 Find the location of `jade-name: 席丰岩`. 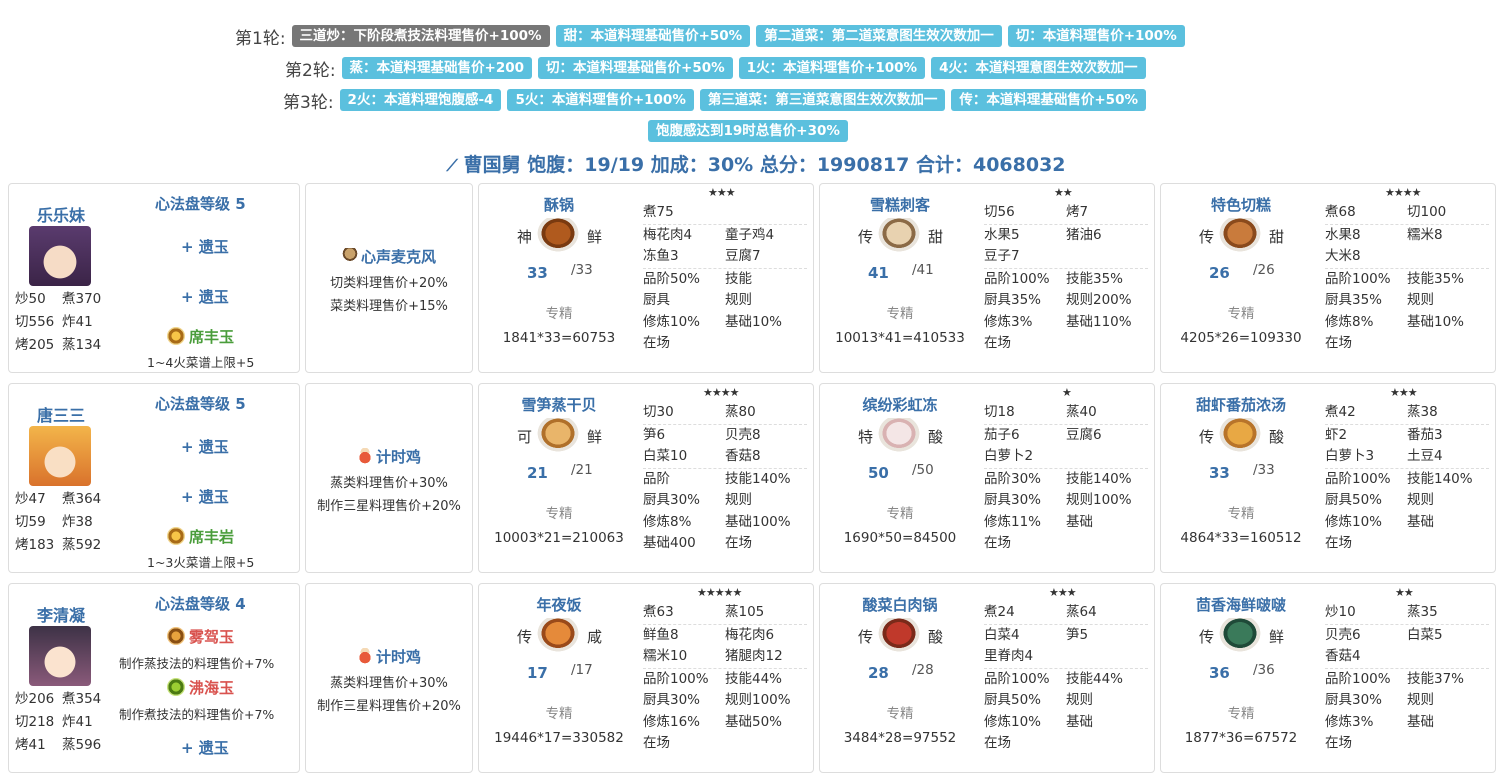

jade-name: 席丰岩 is located at coordinates (212, 537).